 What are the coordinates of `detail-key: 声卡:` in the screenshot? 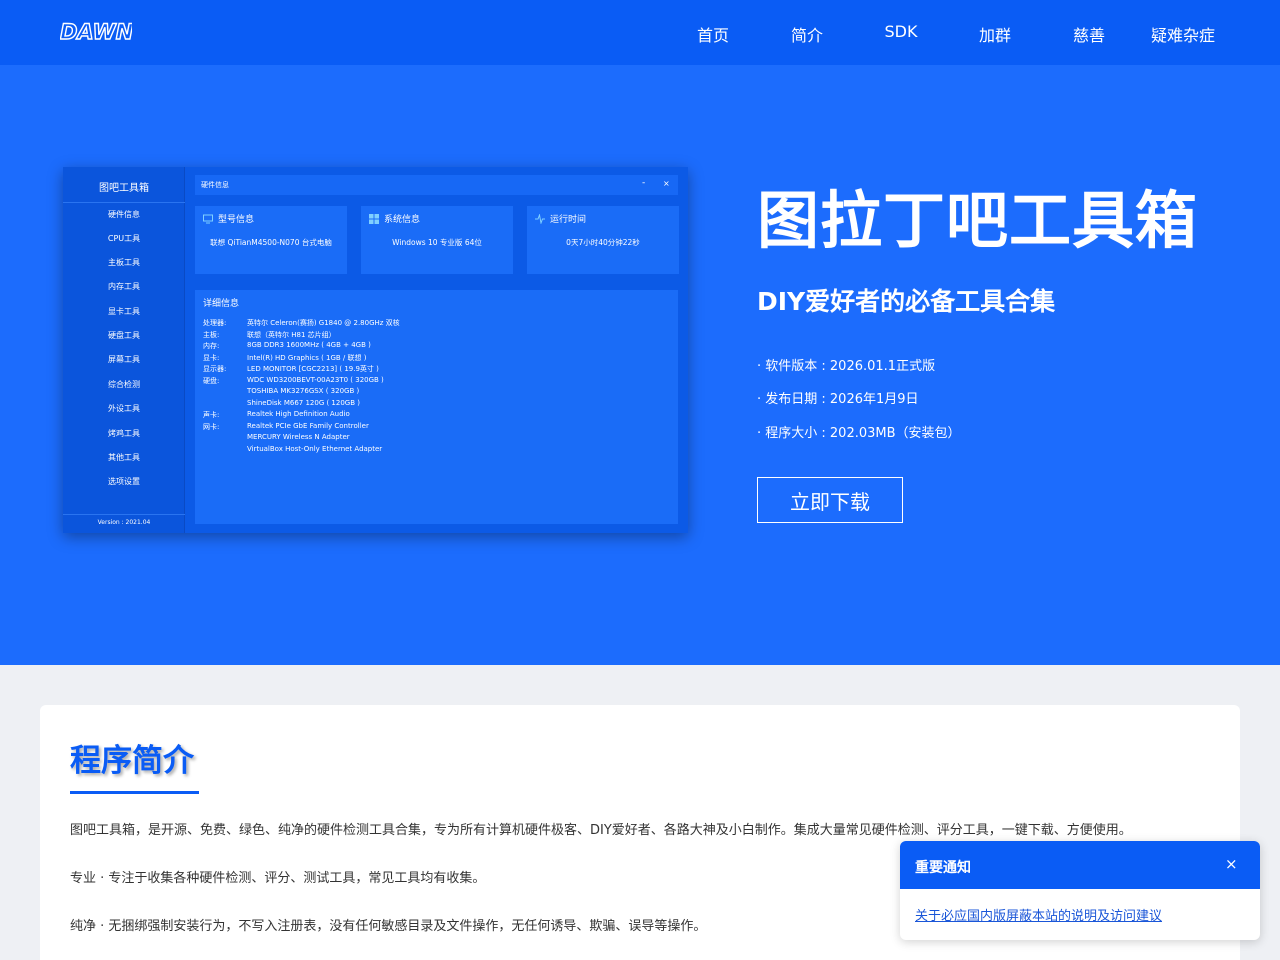 It's located at (211, 415).